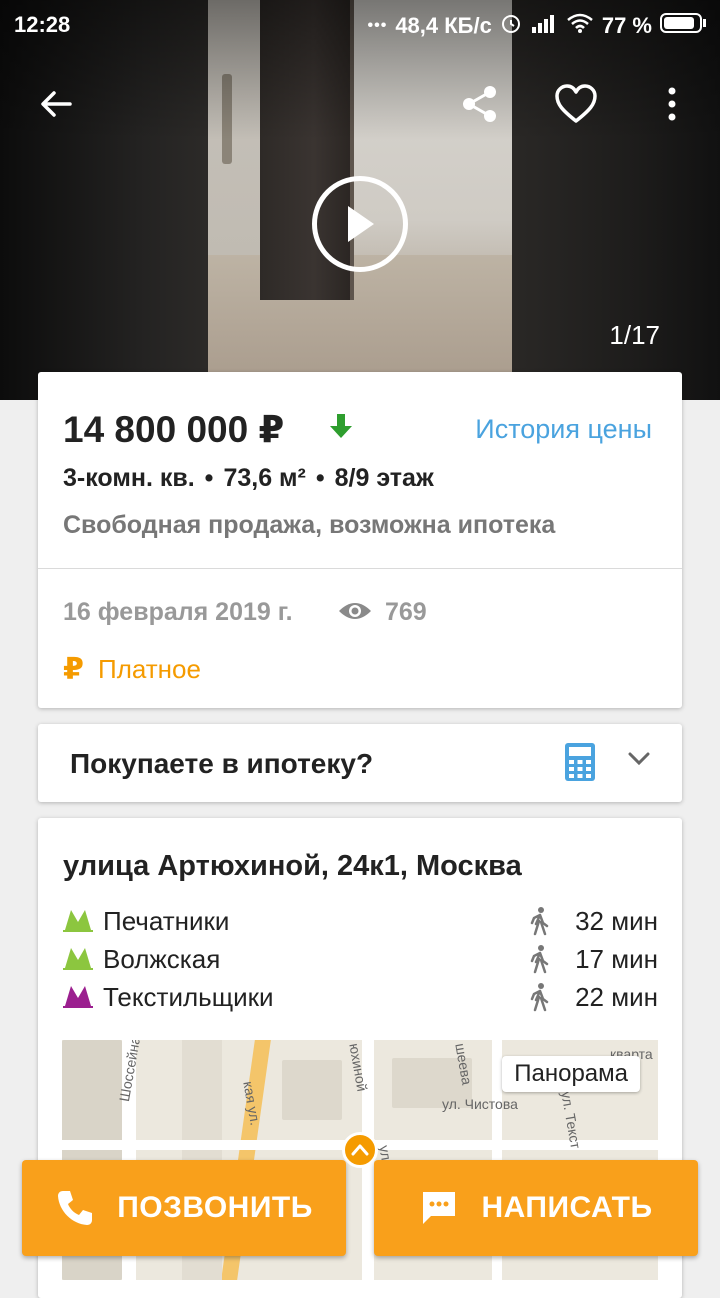 This screenshot has height=1298, width=720. I want to click on mortgage-expander: Покупаете в ипотеку?, so click(360, 763).